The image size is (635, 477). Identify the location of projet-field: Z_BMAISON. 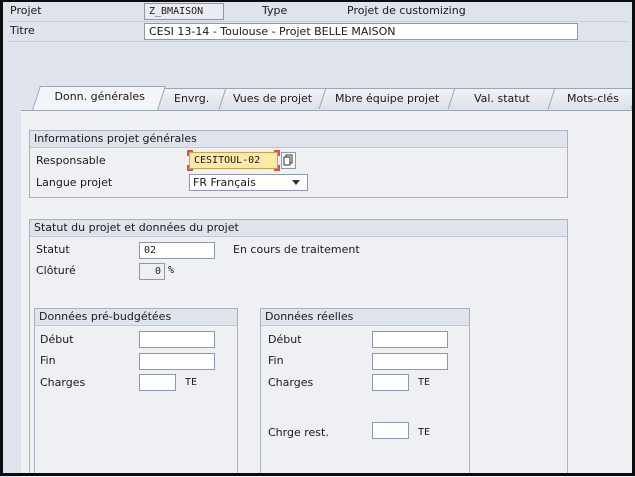
(184, 11).